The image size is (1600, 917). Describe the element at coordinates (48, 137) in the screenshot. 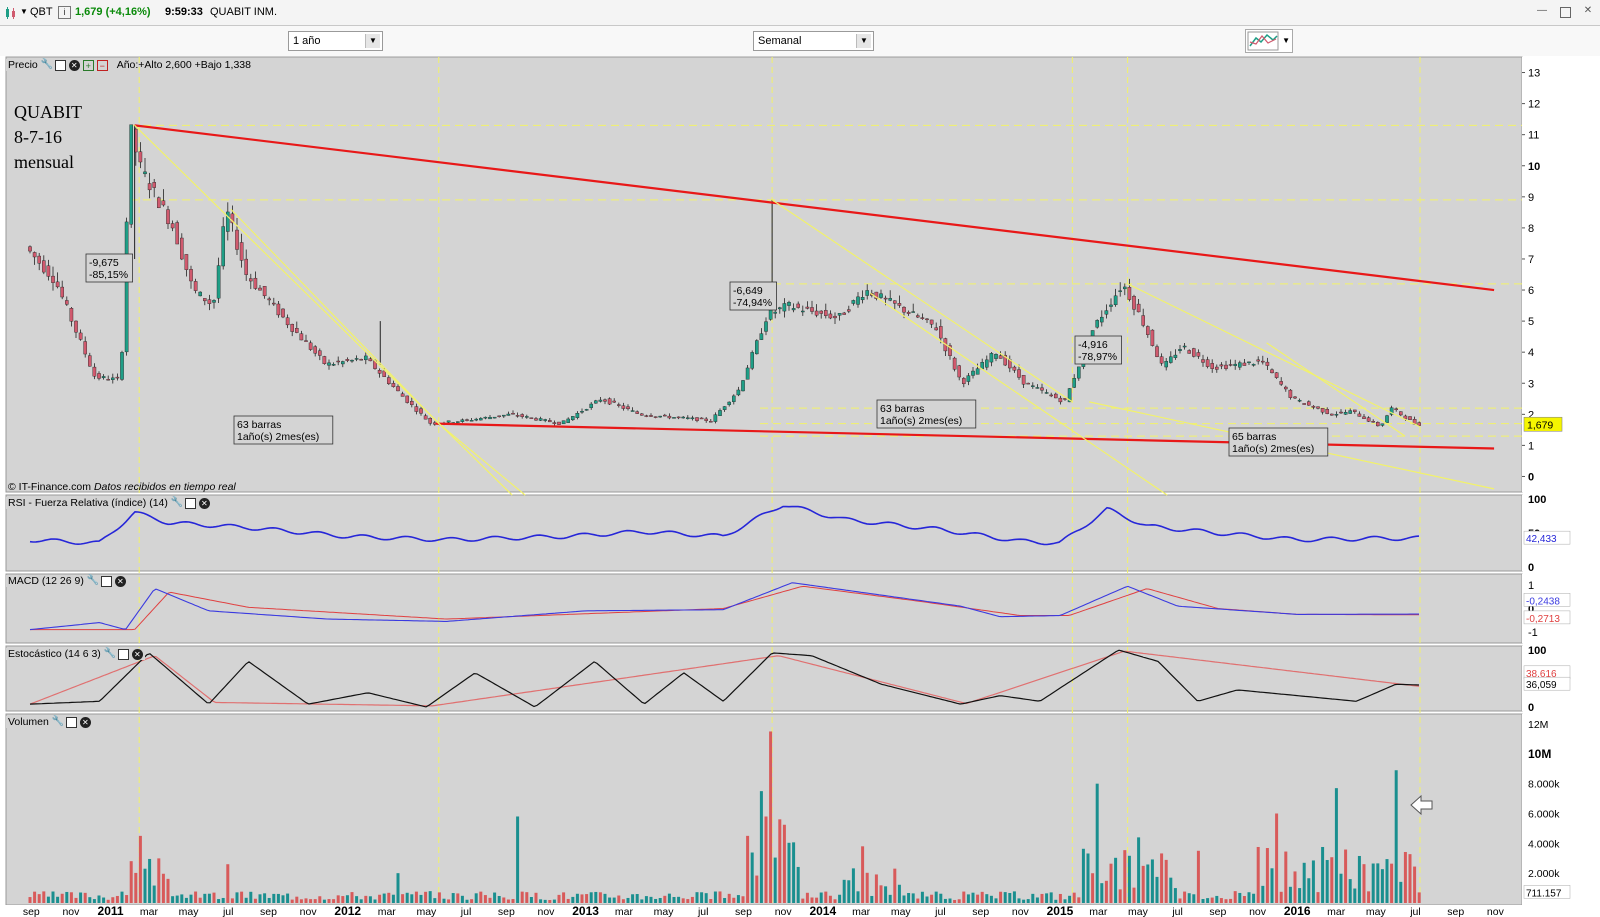

I see `chart-note: QUABIT 8-7-16 mensual` at that location.